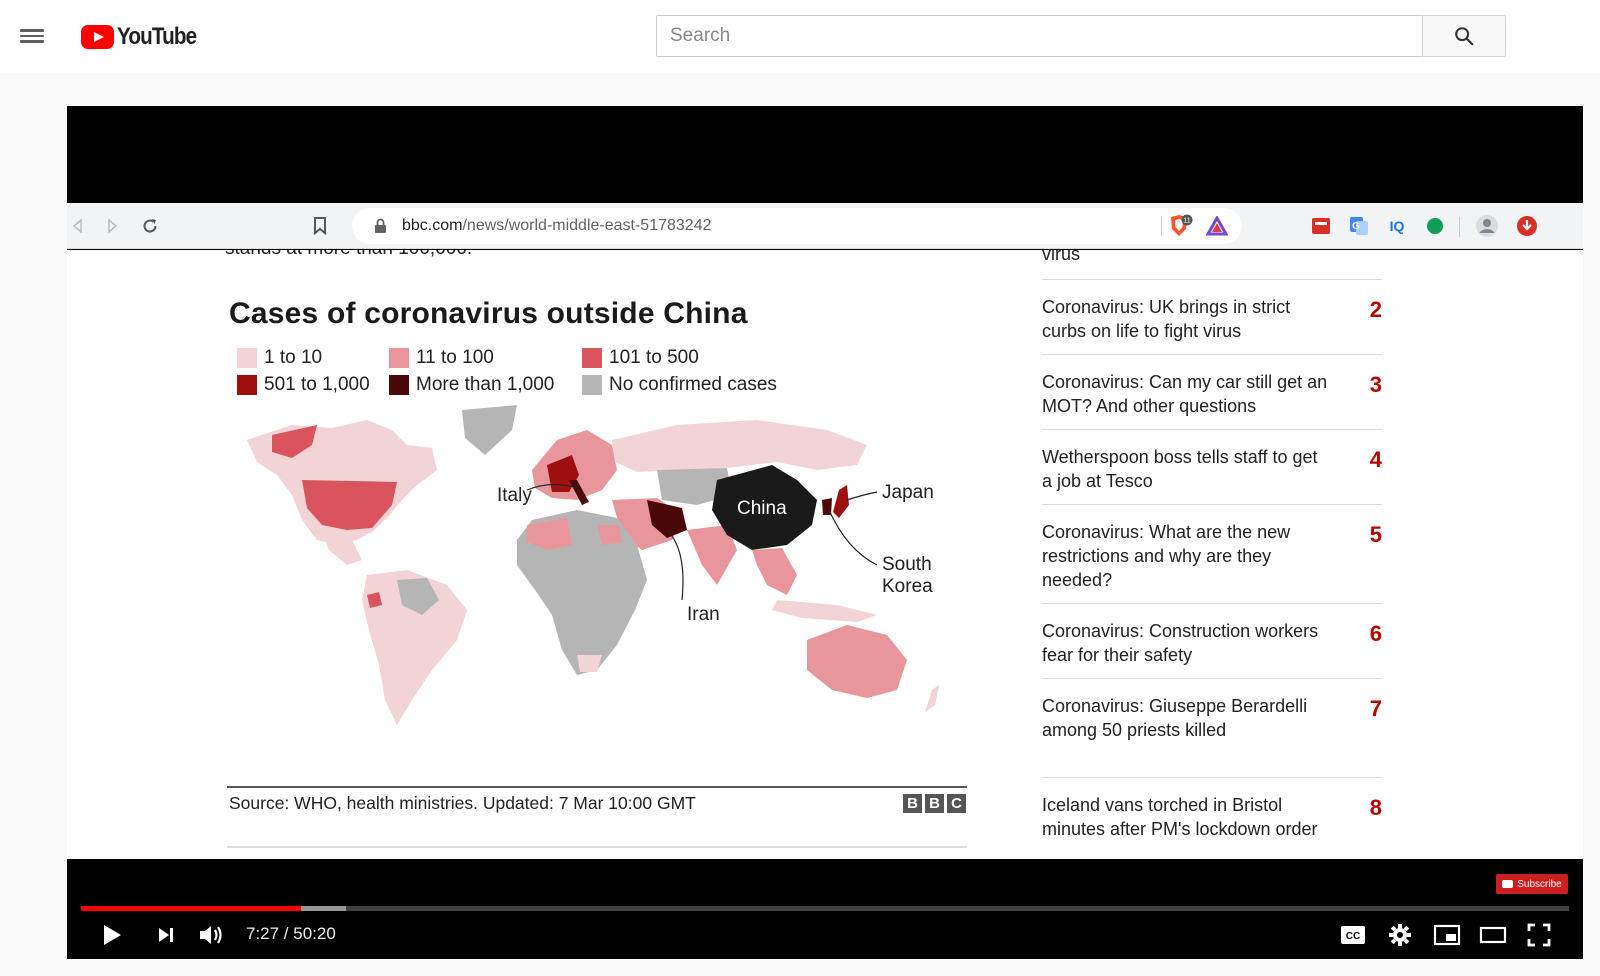 Image resolution: width=1600 pixels, height=976 pixels. I want to click on pdf-extension-icon, so click(1321, 226).